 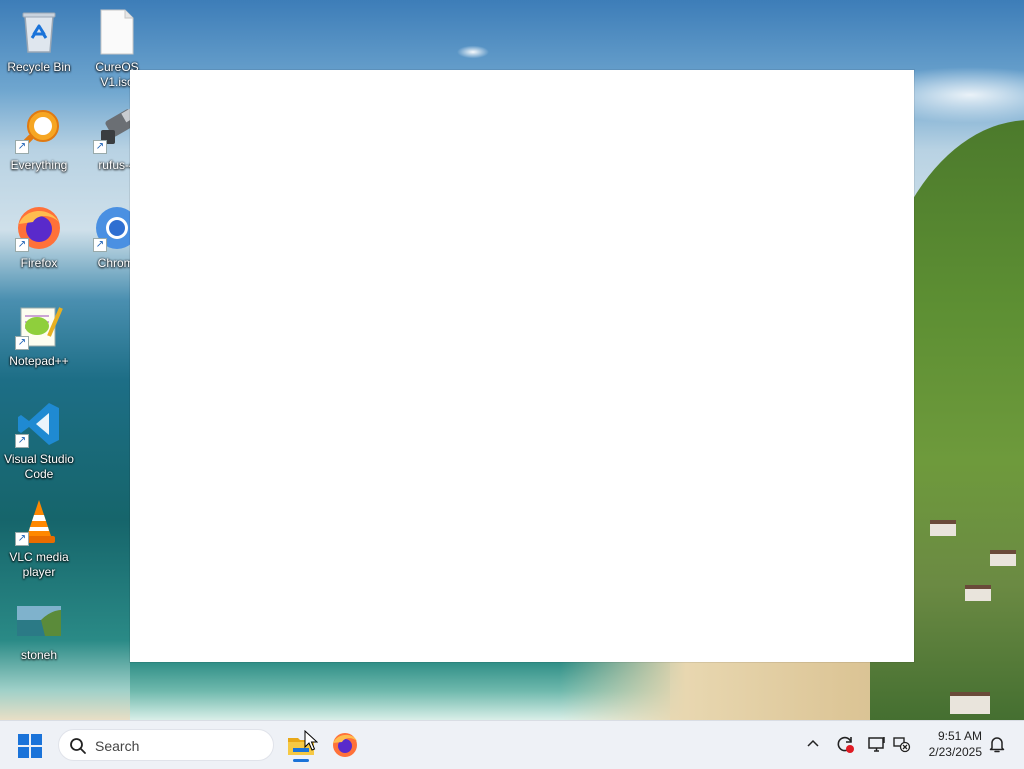 I want to click on desktop-icon-label: Visual Studio Code, so click(x=39, y=466).